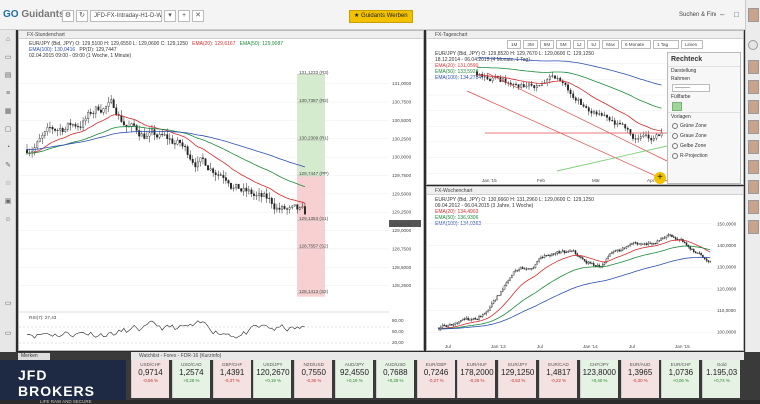  What do you see at coordinates (635, 44) in the screenshot?
I see `period-select: 6 Monate` at bounding box center [635, 44].